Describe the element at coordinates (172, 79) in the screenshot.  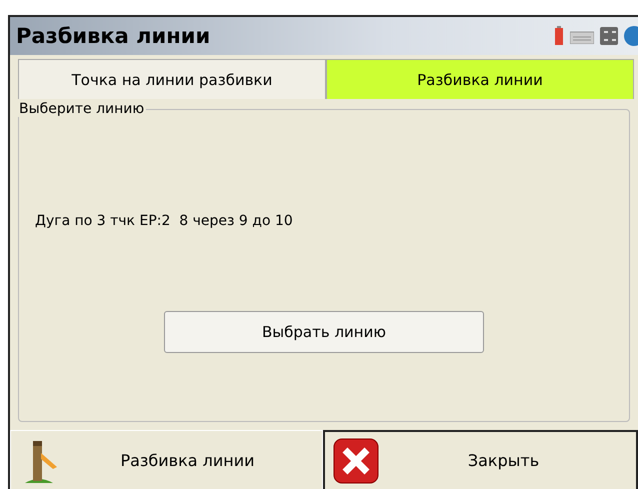
I see `tab: Точка на линии разбивки` at that location.